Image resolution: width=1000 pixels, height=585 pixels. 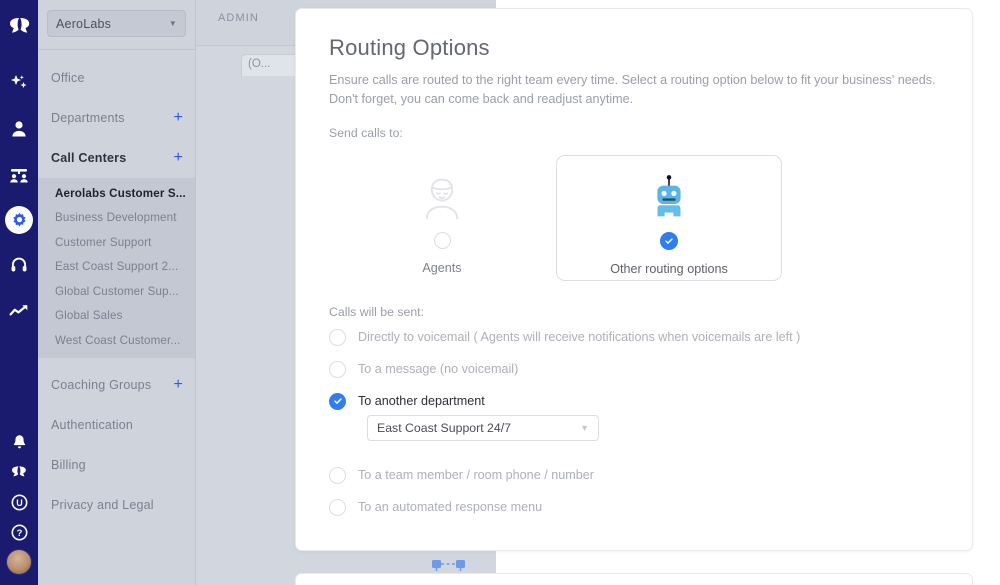 I want to click on radio-option-automated-response-menu: To an automated response menu, so click(x=634, y=507).